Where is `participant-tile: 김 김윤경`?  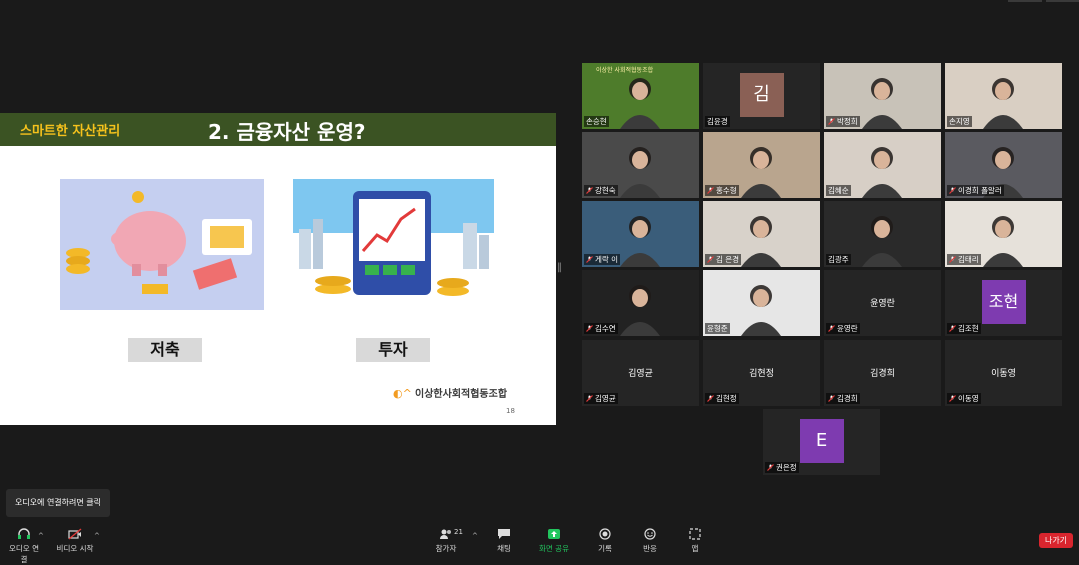
participant-tile: 김 김윤경 is located at coordinates (761, 96).